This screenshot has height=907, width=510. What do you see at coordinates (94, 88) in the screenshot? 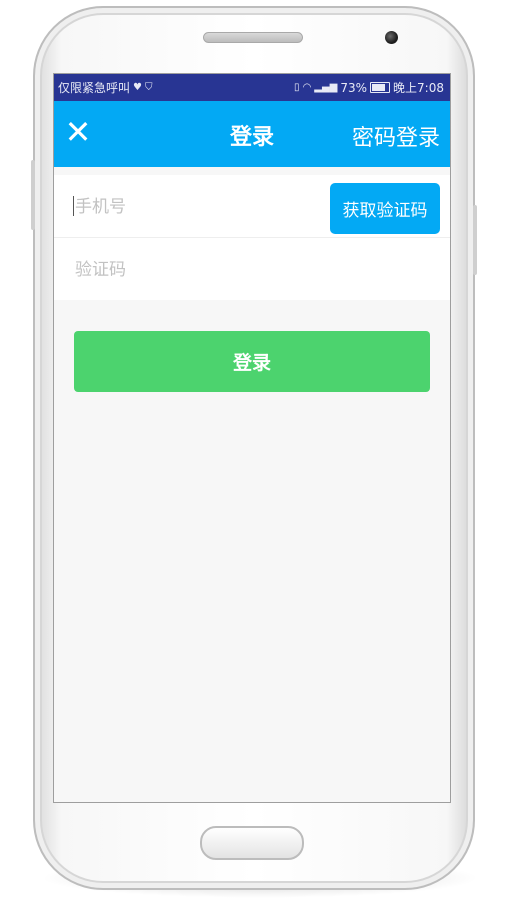
I see `carrier-text: 仅限紧急呼叫` at bounding box center [94, 88].